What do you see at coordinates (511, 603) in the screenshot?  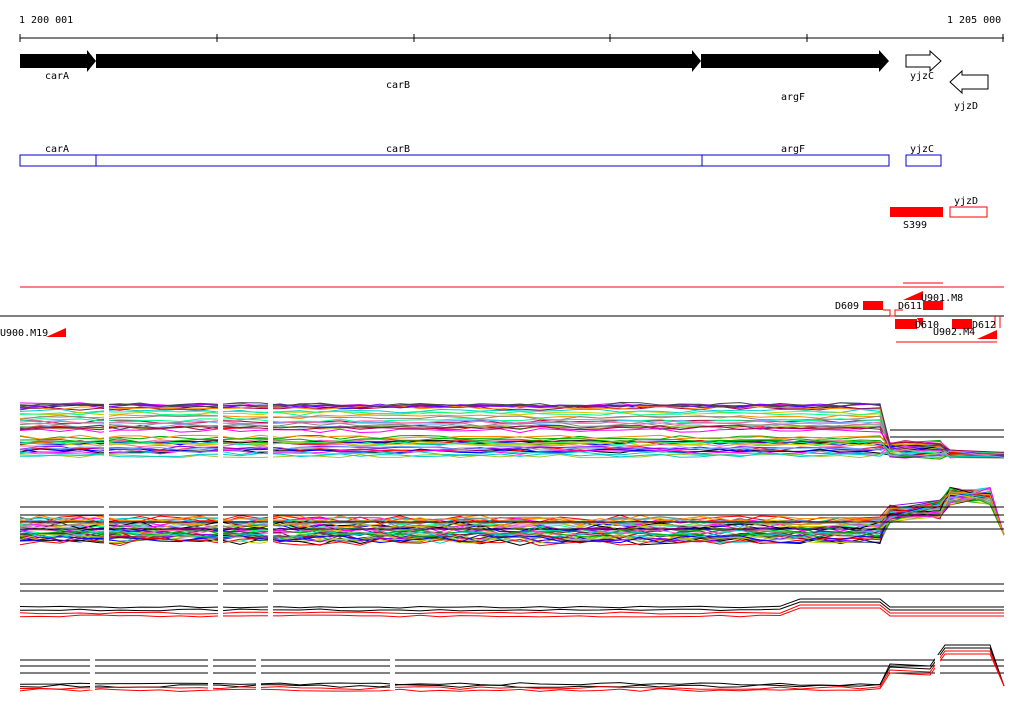 I see `profile-line-panel3` at bounding box center [511, 603].